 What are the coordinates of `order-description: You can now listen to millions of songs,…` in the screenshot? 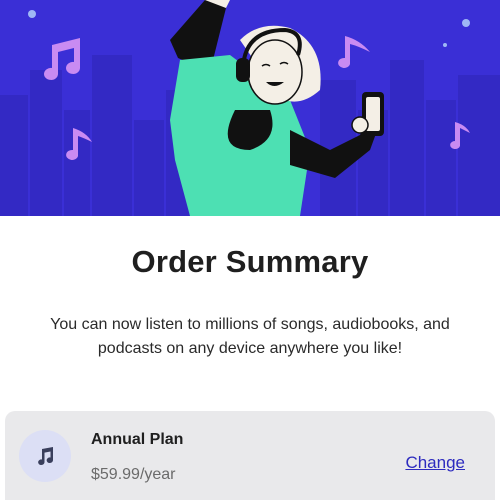 It's located at (250, 336).